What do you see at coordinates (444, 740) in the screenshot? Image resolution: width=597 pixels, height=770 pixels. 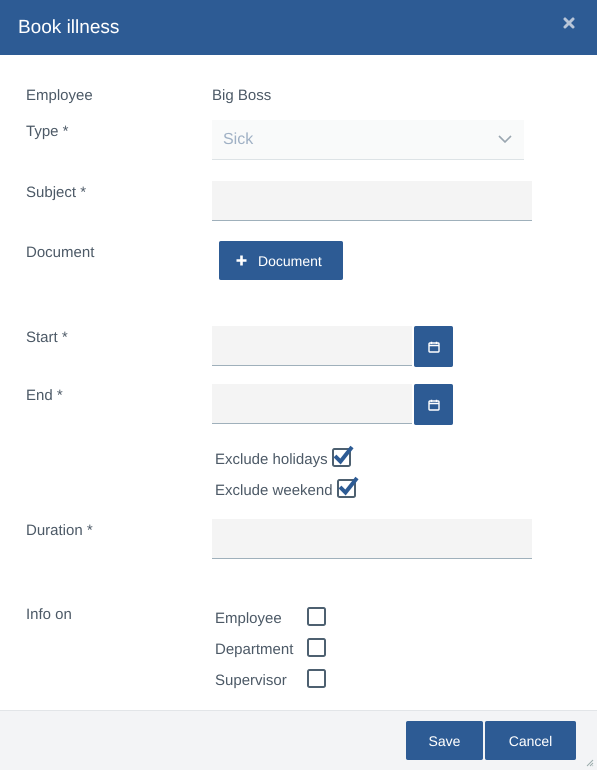 I see `save-button: Save` at bounding box center [444, 740].